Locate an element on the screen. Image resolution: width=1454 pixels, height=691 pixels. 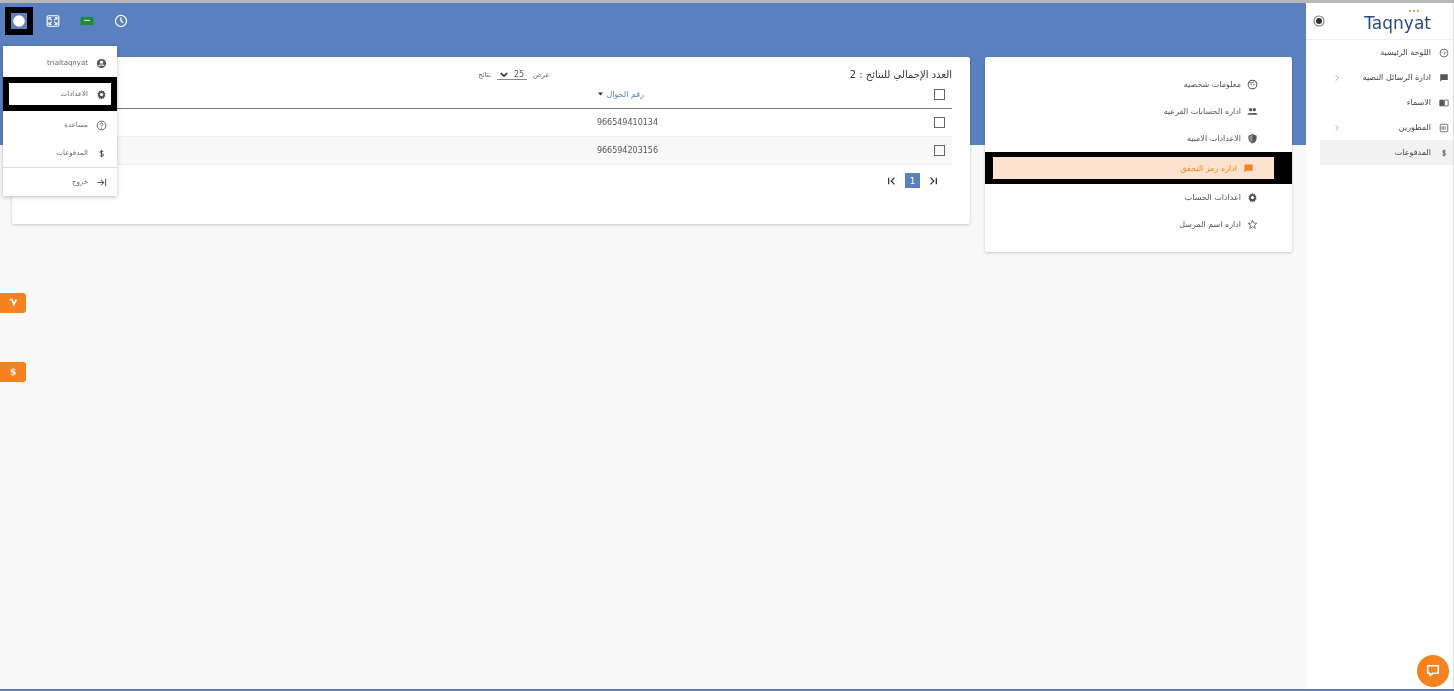
book-icon is located at coordinates (1444, 102).